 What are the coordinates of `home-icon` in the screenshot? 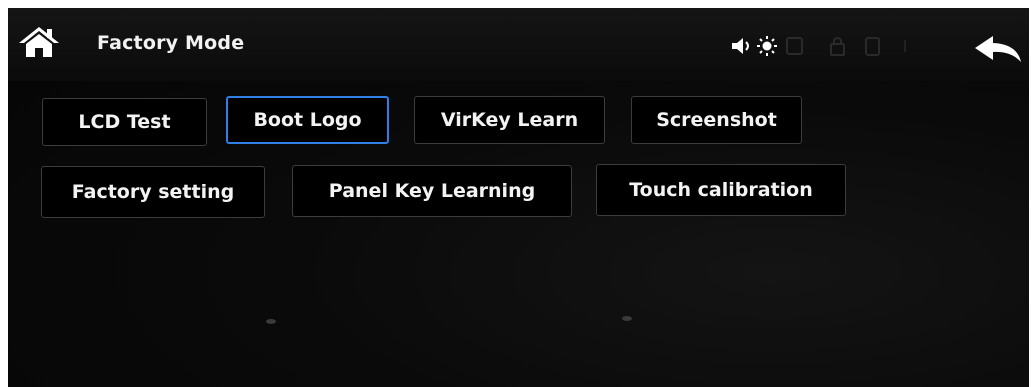 It's located at (39, 42).